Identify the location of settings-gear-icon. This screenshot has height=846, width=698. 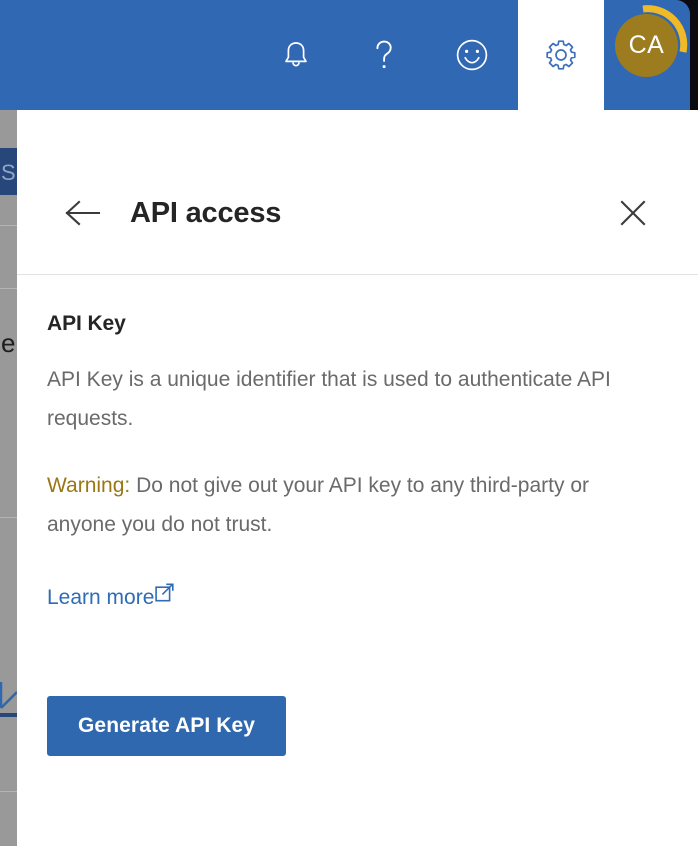
(561, 55).